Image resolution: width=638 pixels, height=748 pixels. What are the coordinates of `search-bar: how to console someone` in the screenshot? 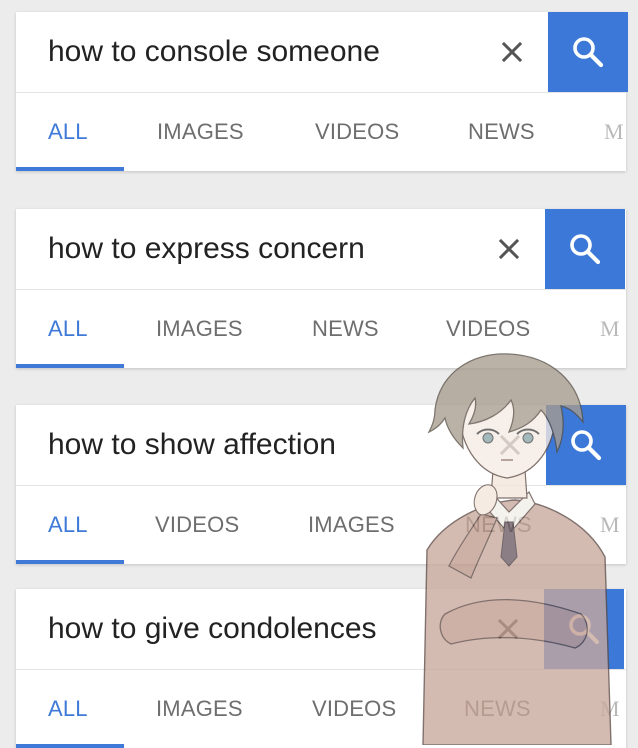 It's located at (322, 52).